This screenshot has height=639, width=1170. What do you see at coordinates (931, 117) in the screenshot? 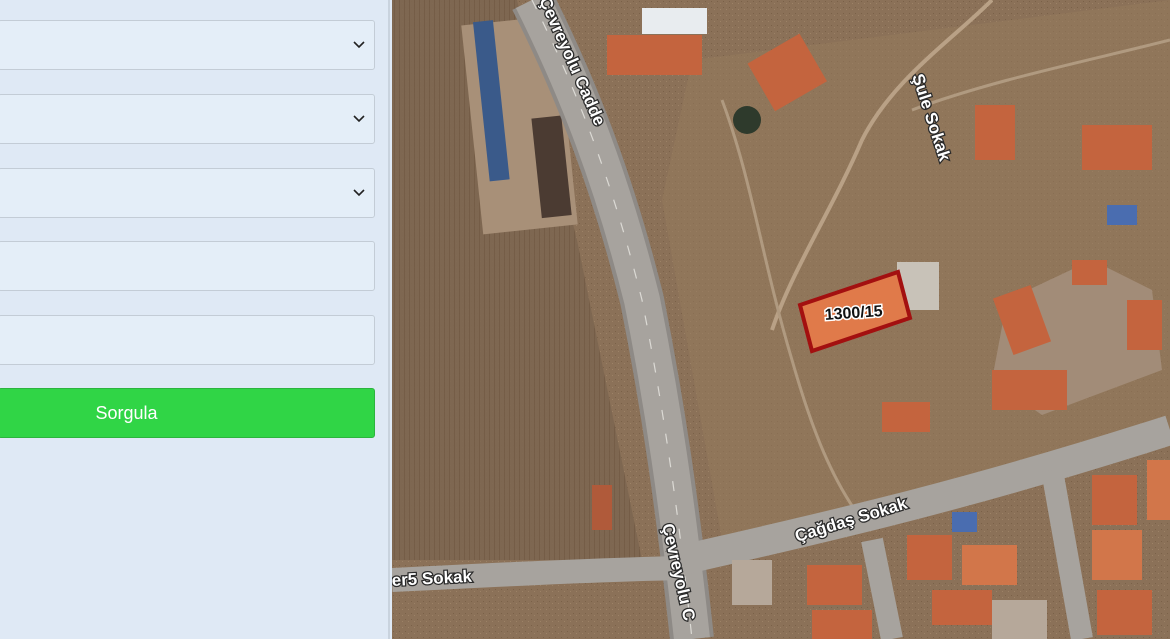
I see `street-label-sule: Şule Sokak` at bounding box center [931, 117].